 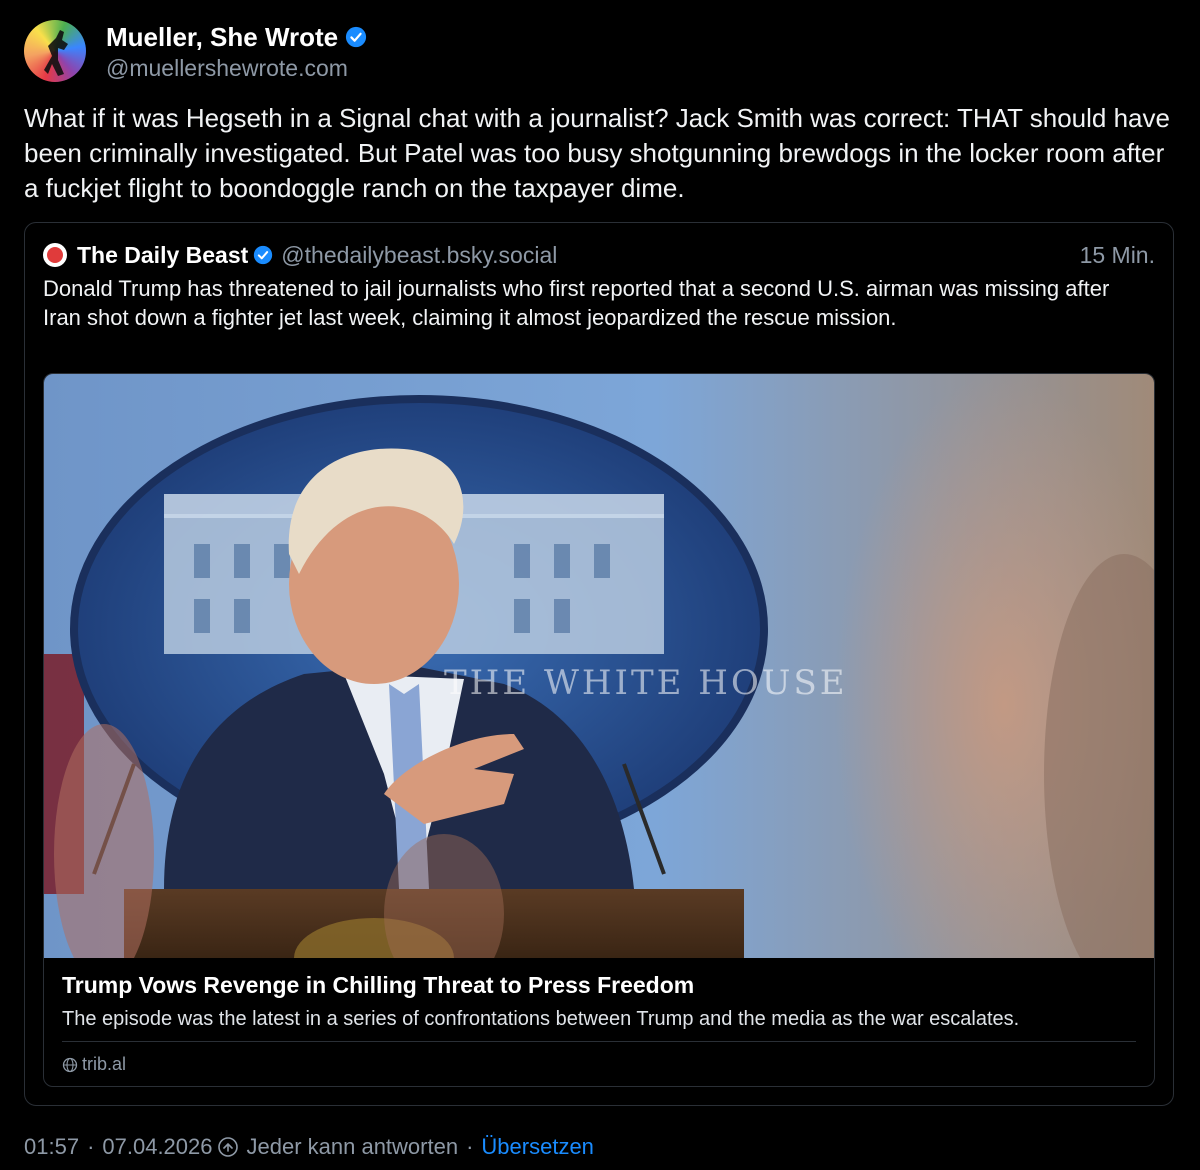 I want to click on quoted-author-avatar, so click(x=55, y=255).